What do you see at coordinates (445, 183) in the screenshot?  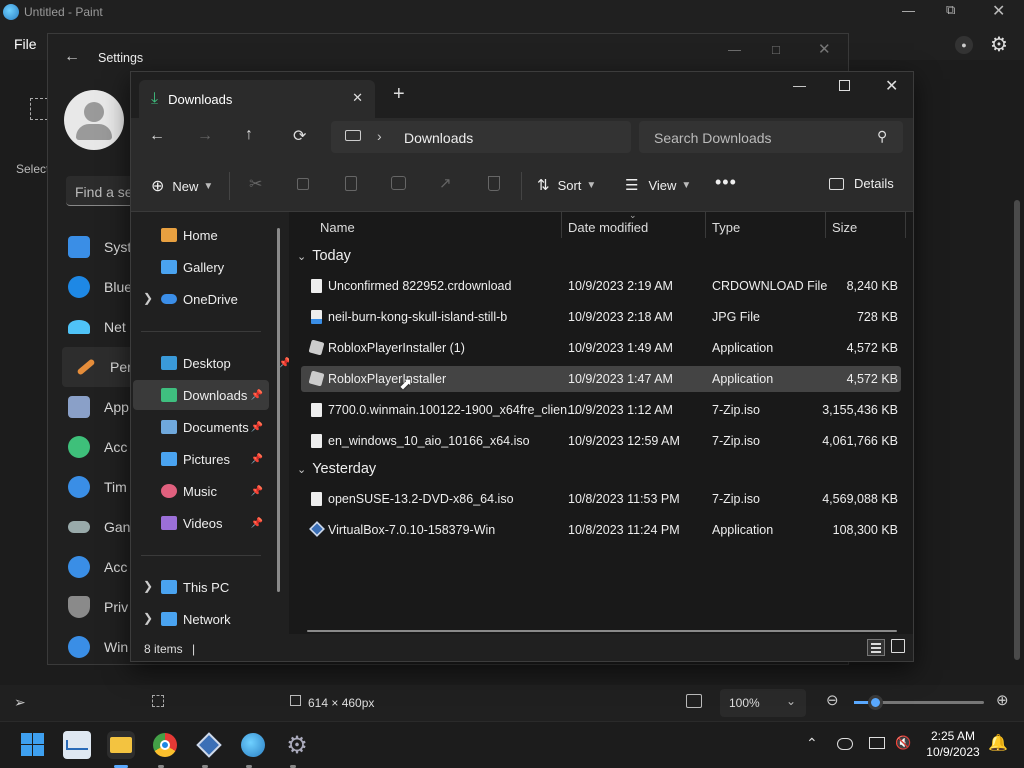 I see `share-icon: ↗` at bounding box center [445, 183].